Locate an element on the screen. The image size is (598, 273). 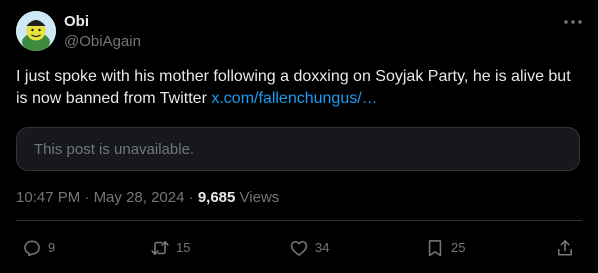
reply-button: 9 is located at coordinates (38, 248).